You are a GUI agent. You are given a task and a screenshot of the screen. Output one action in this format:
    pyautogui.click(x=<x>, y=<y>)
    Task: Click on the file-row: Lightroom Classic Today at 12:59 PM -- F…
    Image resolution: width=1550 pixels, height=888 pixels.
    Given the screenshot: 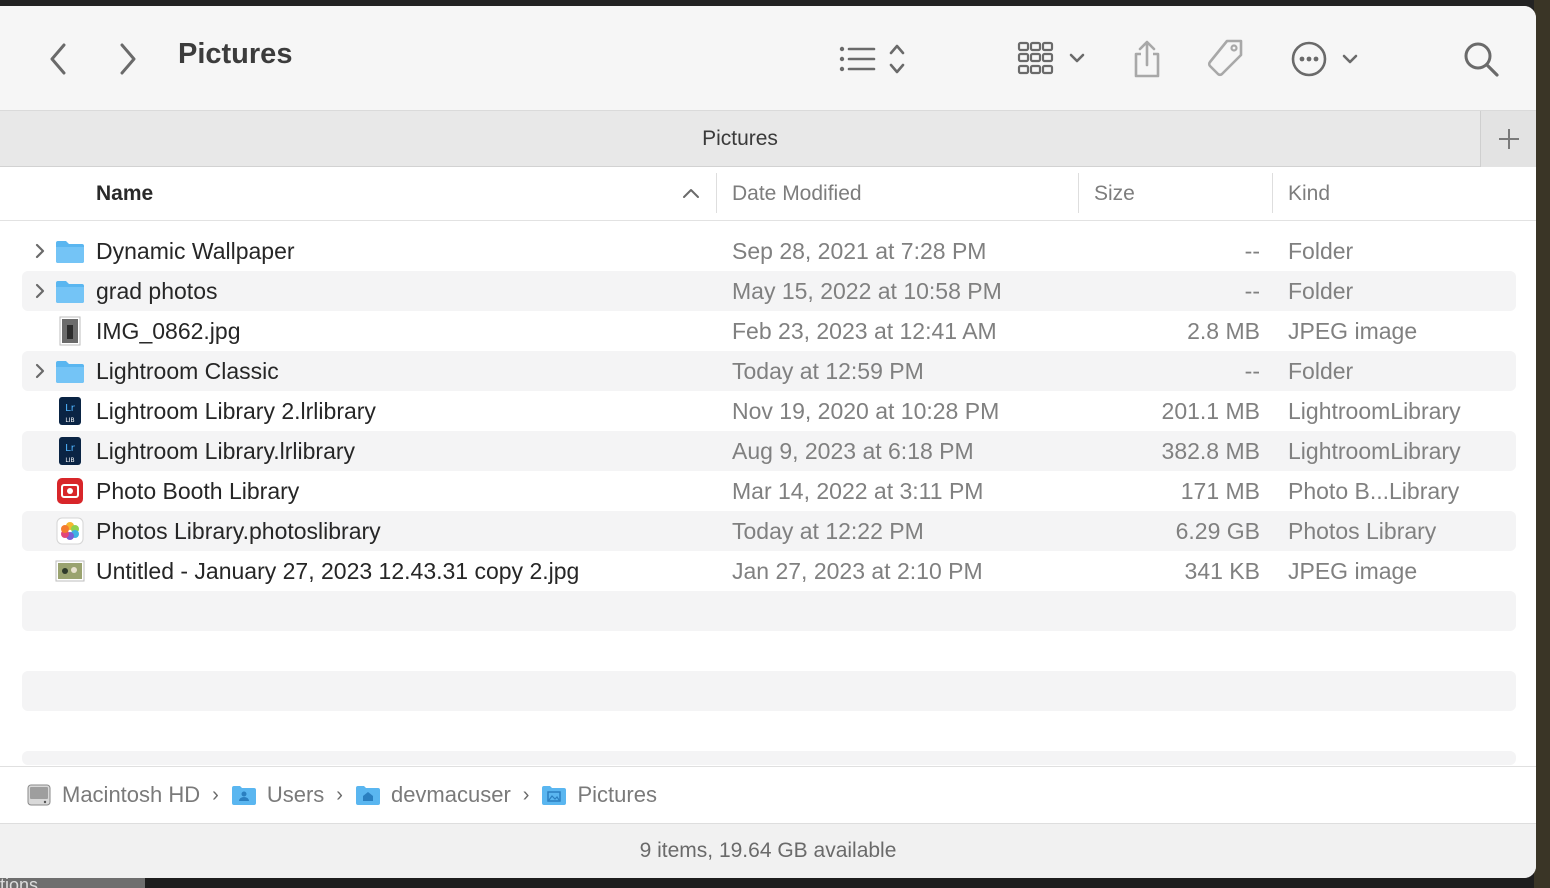 What is the action you would take?
    pyautogui.click(x=769, y=371)
    